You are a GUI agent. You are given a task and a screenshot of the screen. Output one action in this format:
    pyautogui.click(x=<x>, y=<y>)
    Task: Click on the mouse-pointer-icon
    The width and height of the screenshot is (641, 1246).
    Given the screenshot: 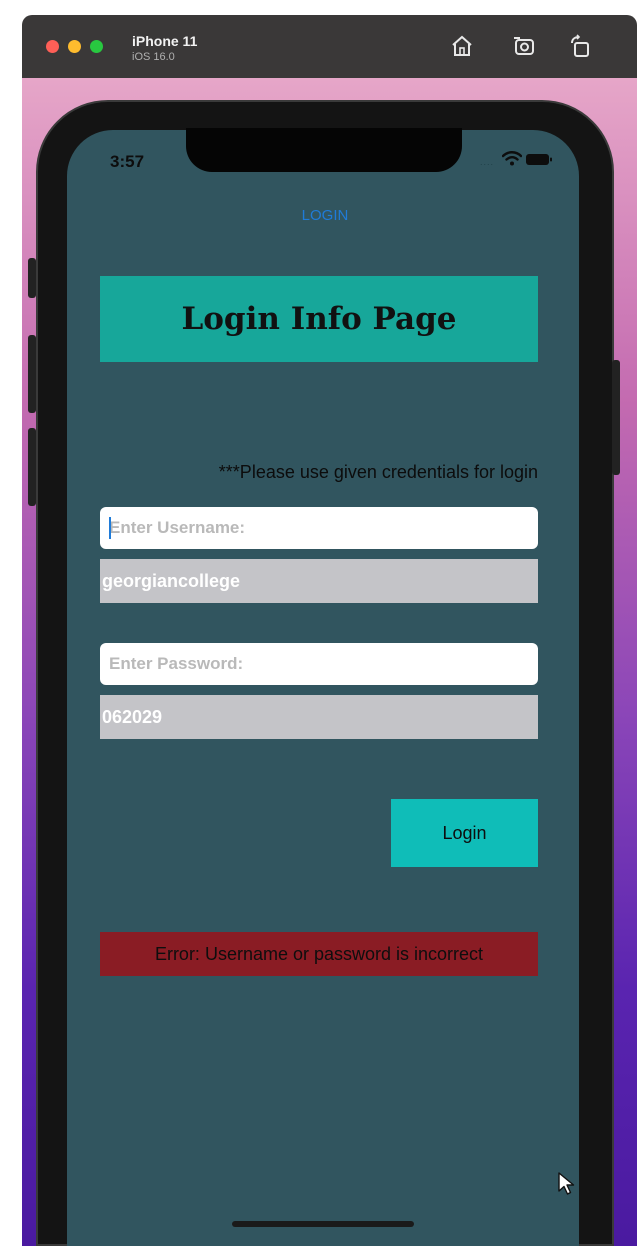 What is the action you would take?
    pyautogui.click(x=566, y=1183)
    